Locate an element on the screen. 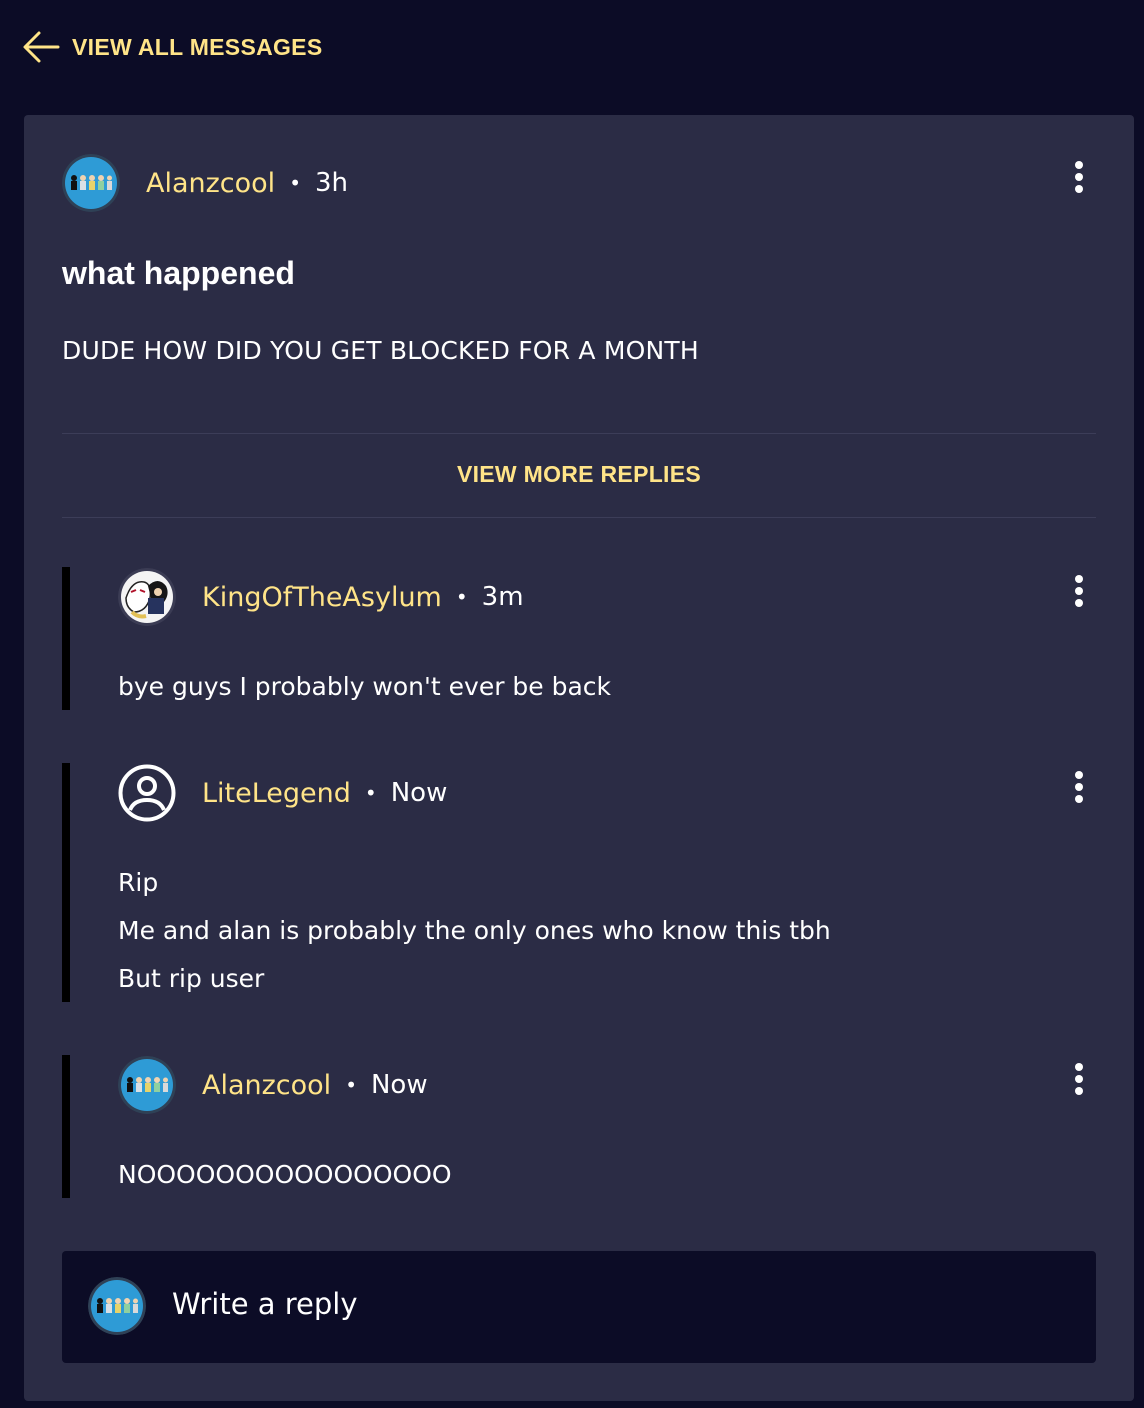  reply-text-line: bye guys I probably won't ever be back is located at coordinates (365, 686).